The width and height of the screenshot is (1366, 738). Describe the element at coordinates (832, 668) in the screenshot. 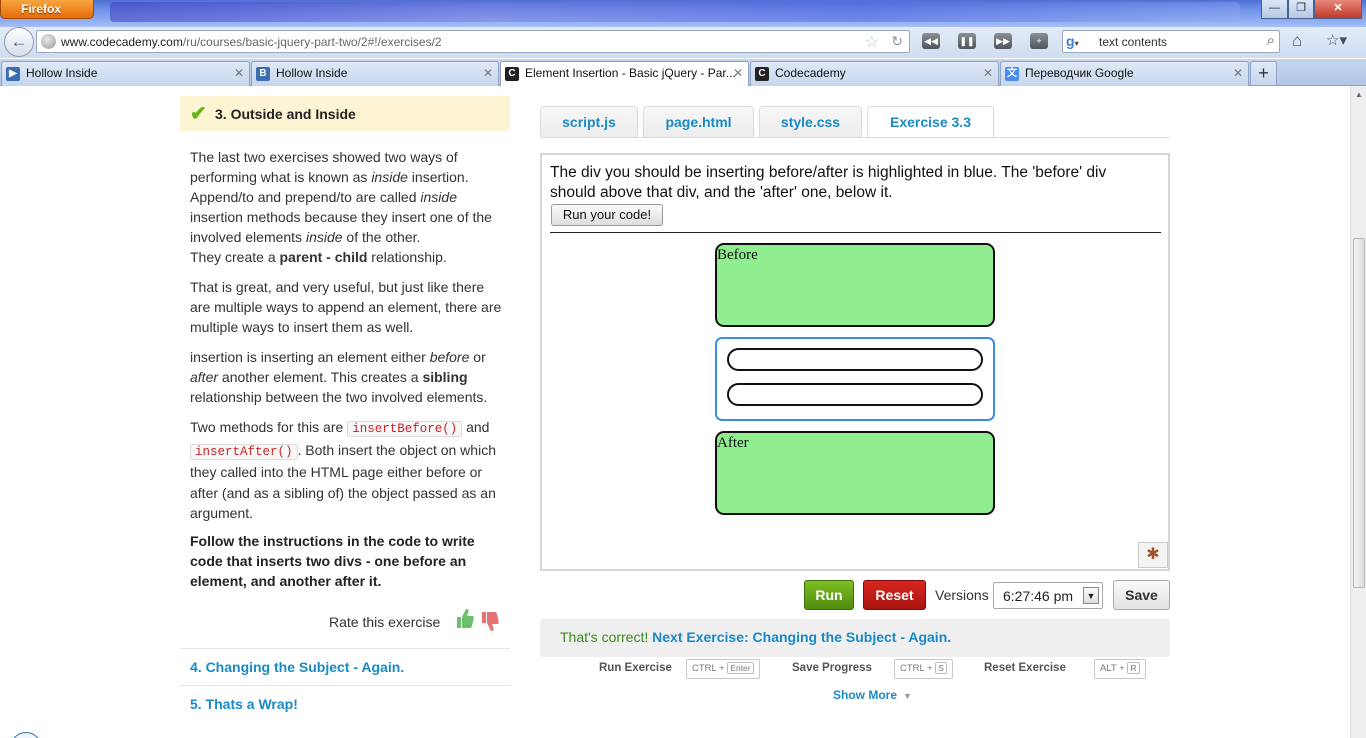

I see `shortcut-label-save: Save Progress` at that location.